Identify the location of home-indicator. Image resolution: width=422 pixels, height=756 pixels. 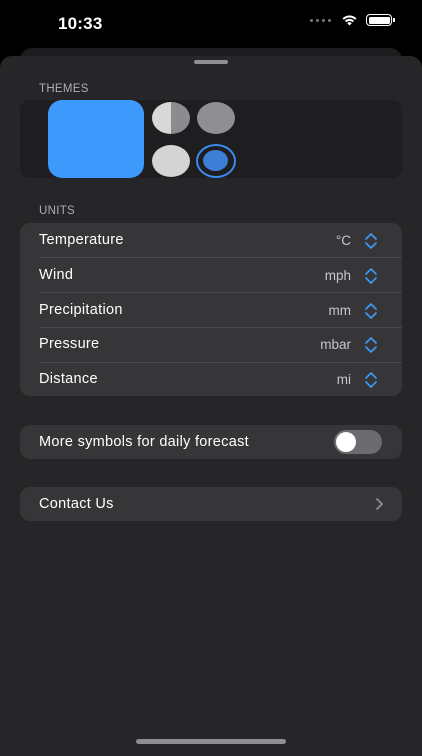
(211, 741).